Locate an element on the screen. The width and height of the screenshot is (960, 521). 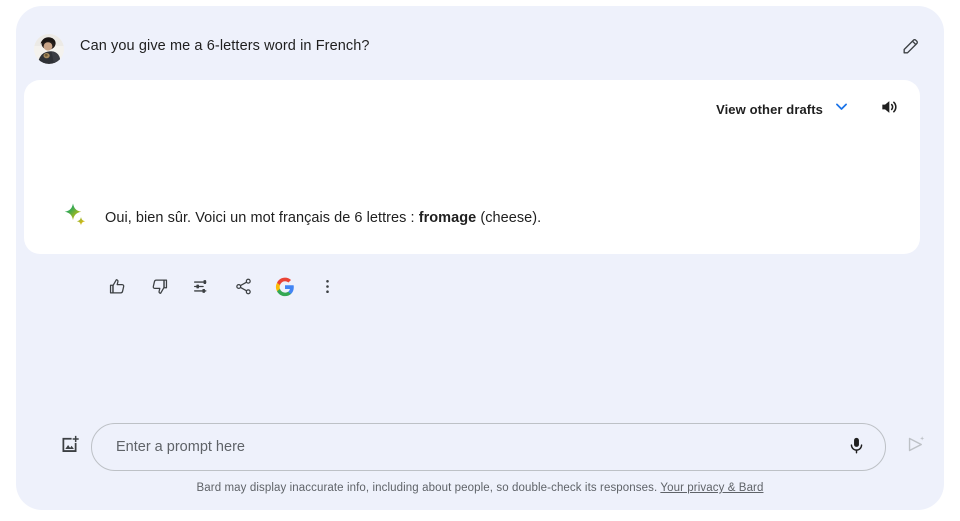
response-text-after: (cheese). is located at coordinates (509, 218).